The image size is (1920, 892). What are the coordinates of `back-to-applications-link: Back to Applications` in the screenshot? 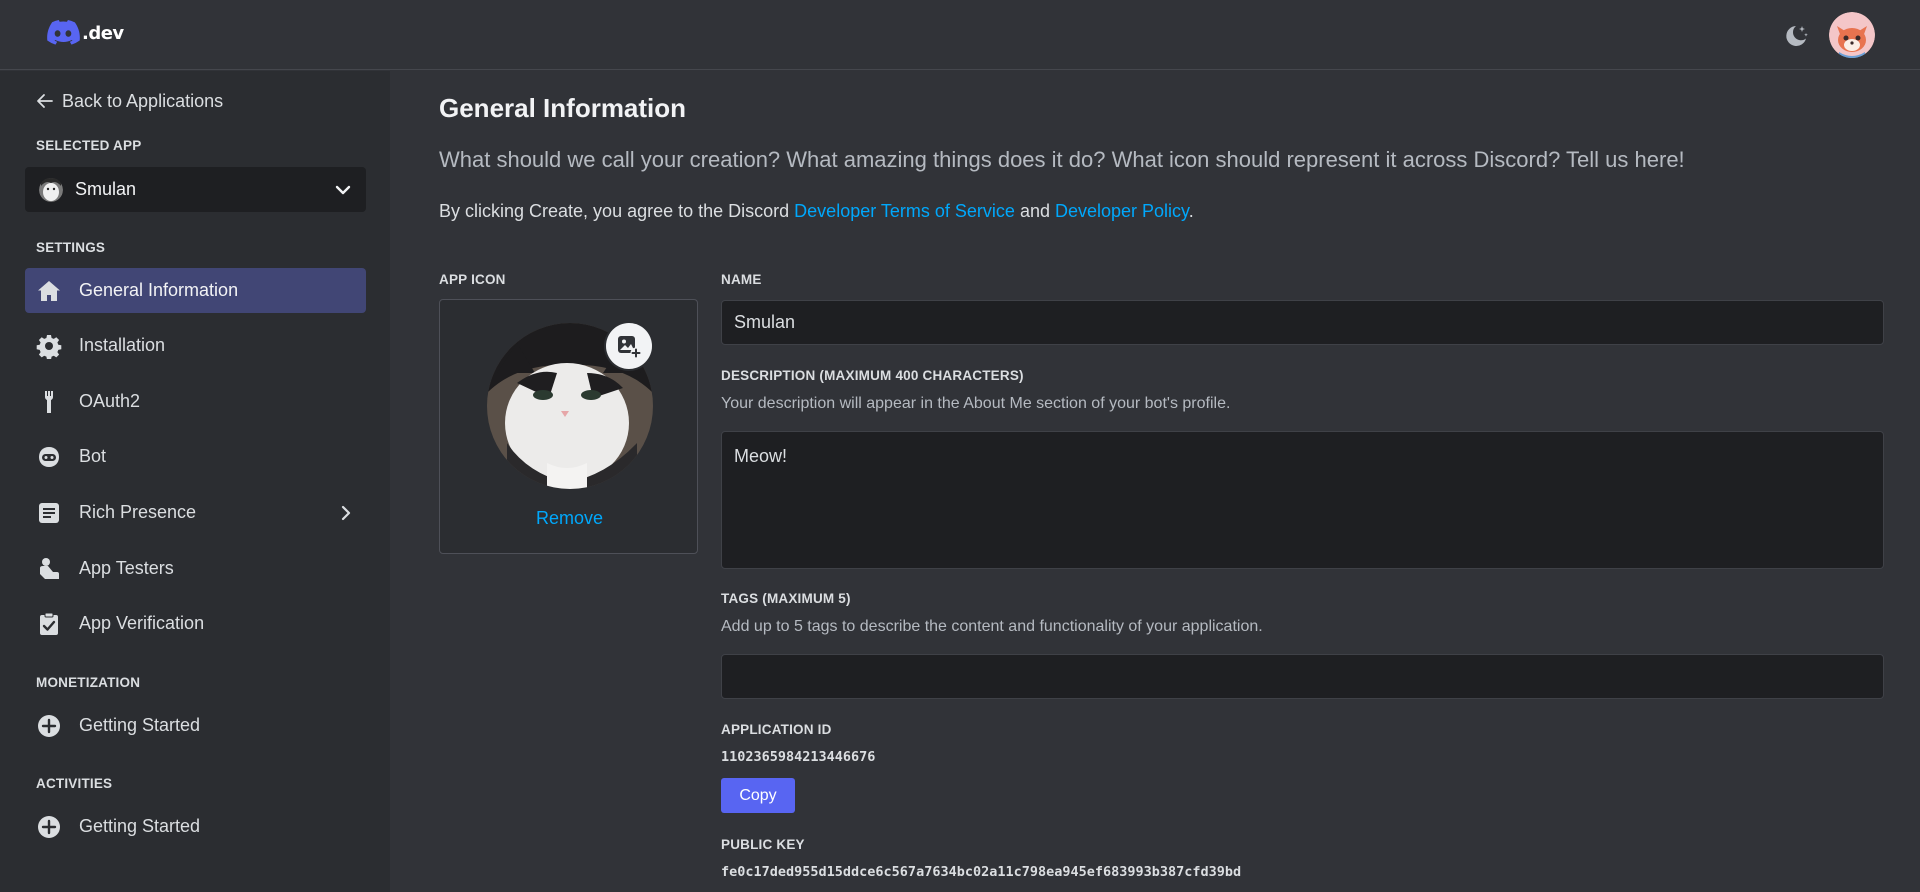 It's located at (129, 101).